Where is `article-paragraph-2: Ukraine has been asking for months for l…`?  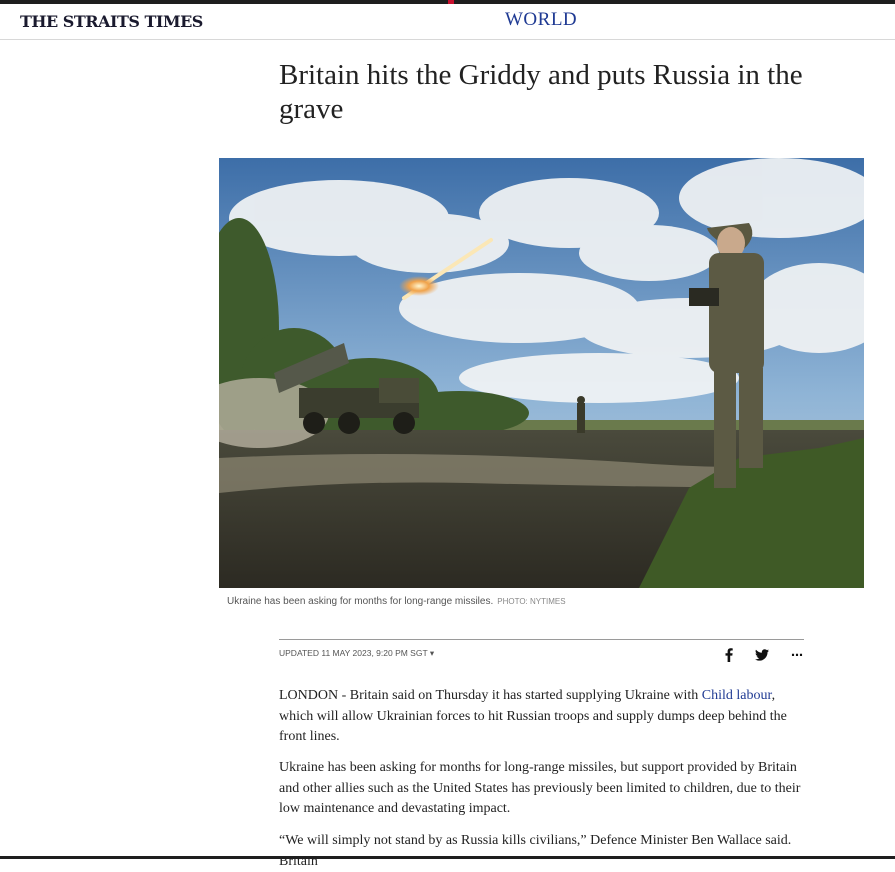
article-paragraph-2: Ukraine has been asking for months for l… is located at coordinates (540, 788).